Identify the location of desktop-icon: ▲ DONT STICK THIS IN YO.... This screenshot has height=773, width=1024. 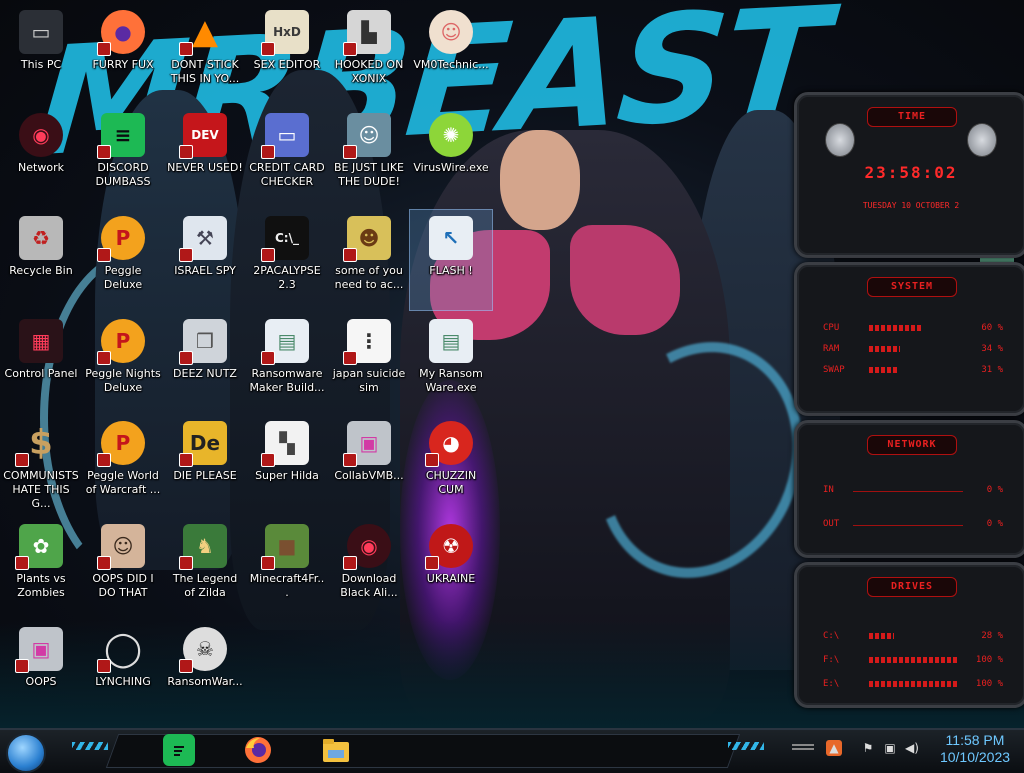
(205, 54).